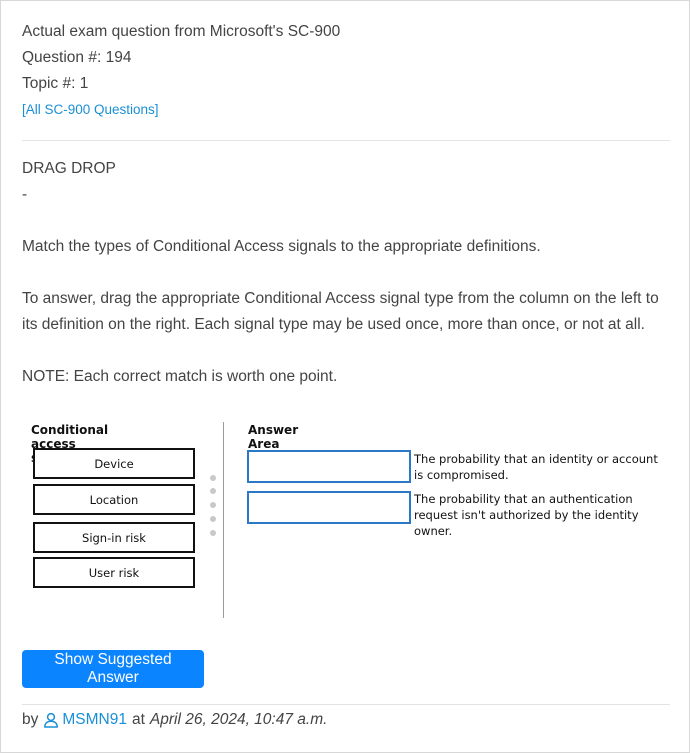  Describe the element at coordinates (273, 437) in the screenshot. I see `answer-area-heading: Answer Area` at that location.